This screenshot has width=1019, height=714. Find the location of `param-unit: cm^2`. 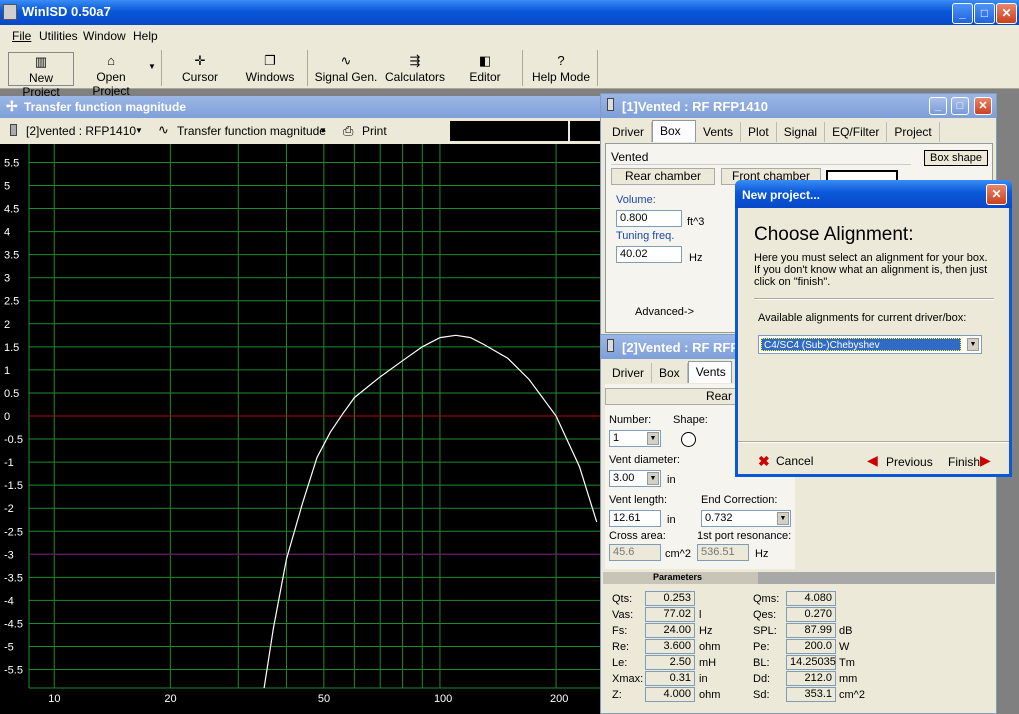

param-unit: cm^2 is located at coordinates (852, 695).